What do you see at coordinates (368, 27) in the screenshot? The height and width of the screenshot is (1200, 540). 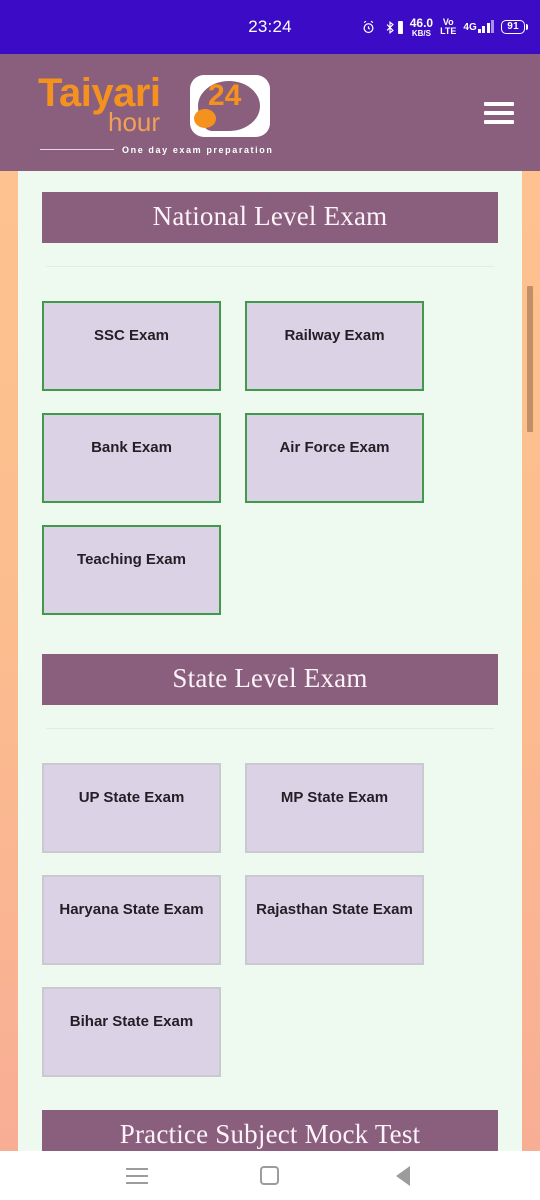 I see `alarm-clock-icon` at bounding box center [368, 27].